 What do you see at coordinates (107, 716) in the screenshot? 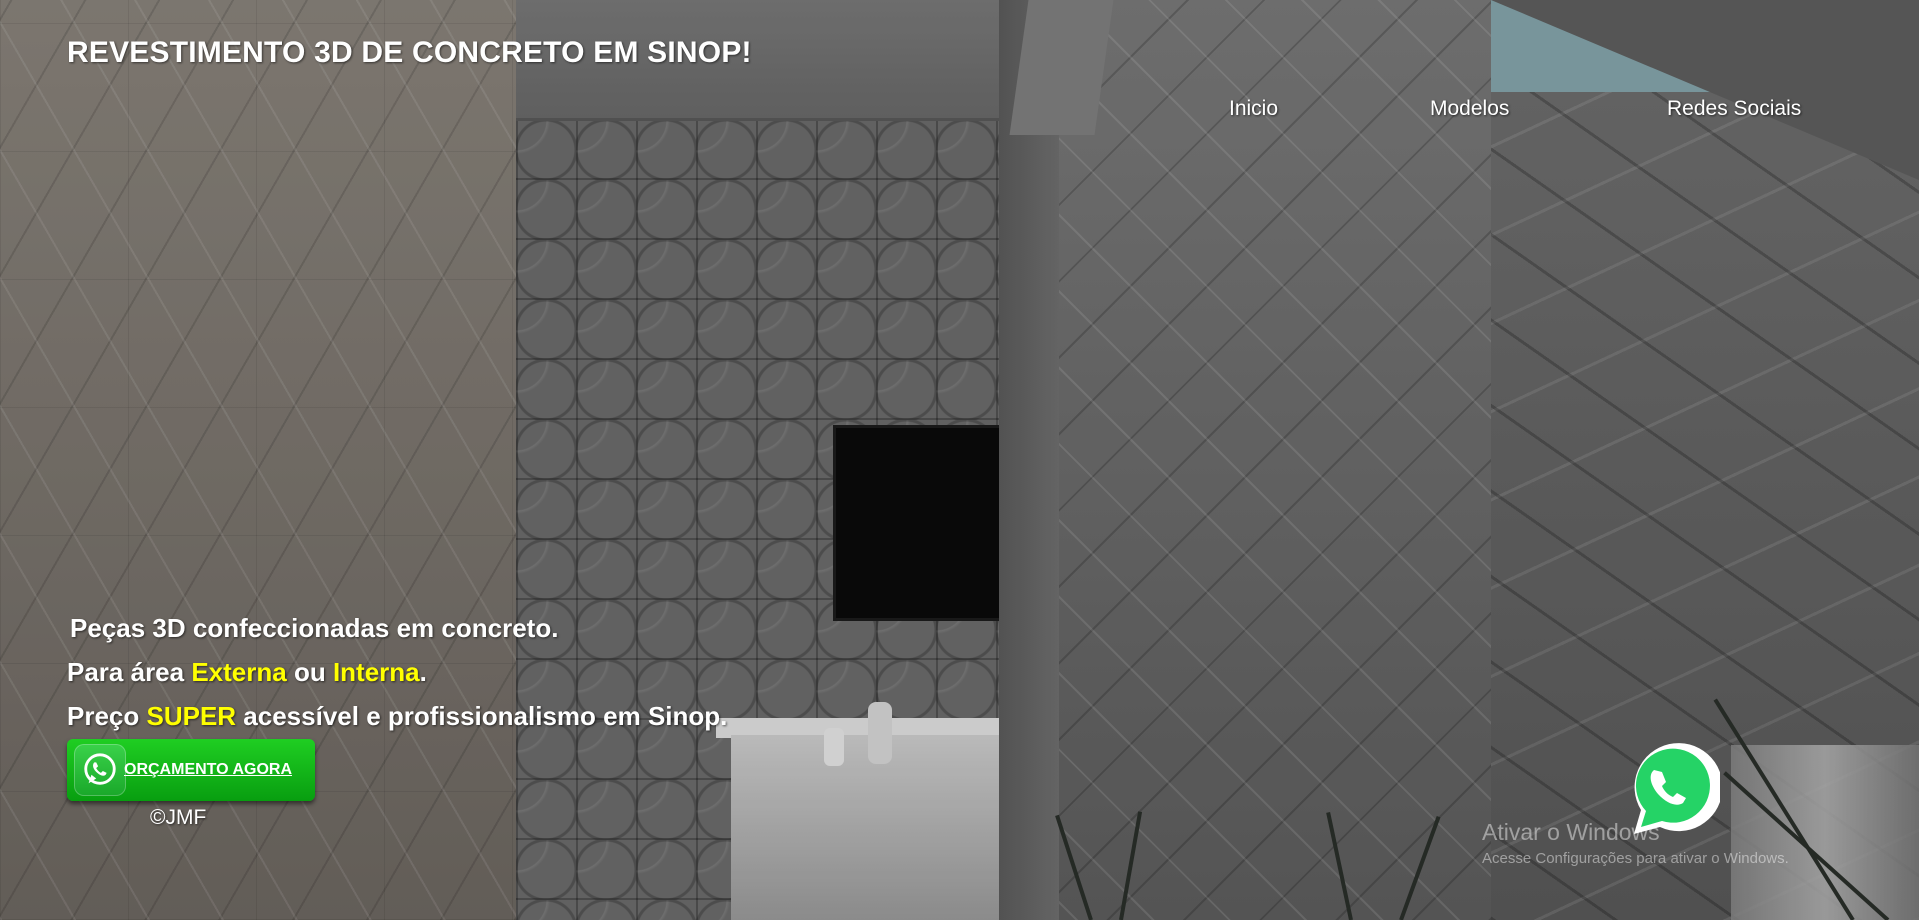
I see `hero-line-3-prefix: Preço` at bounding box center [107, 716].